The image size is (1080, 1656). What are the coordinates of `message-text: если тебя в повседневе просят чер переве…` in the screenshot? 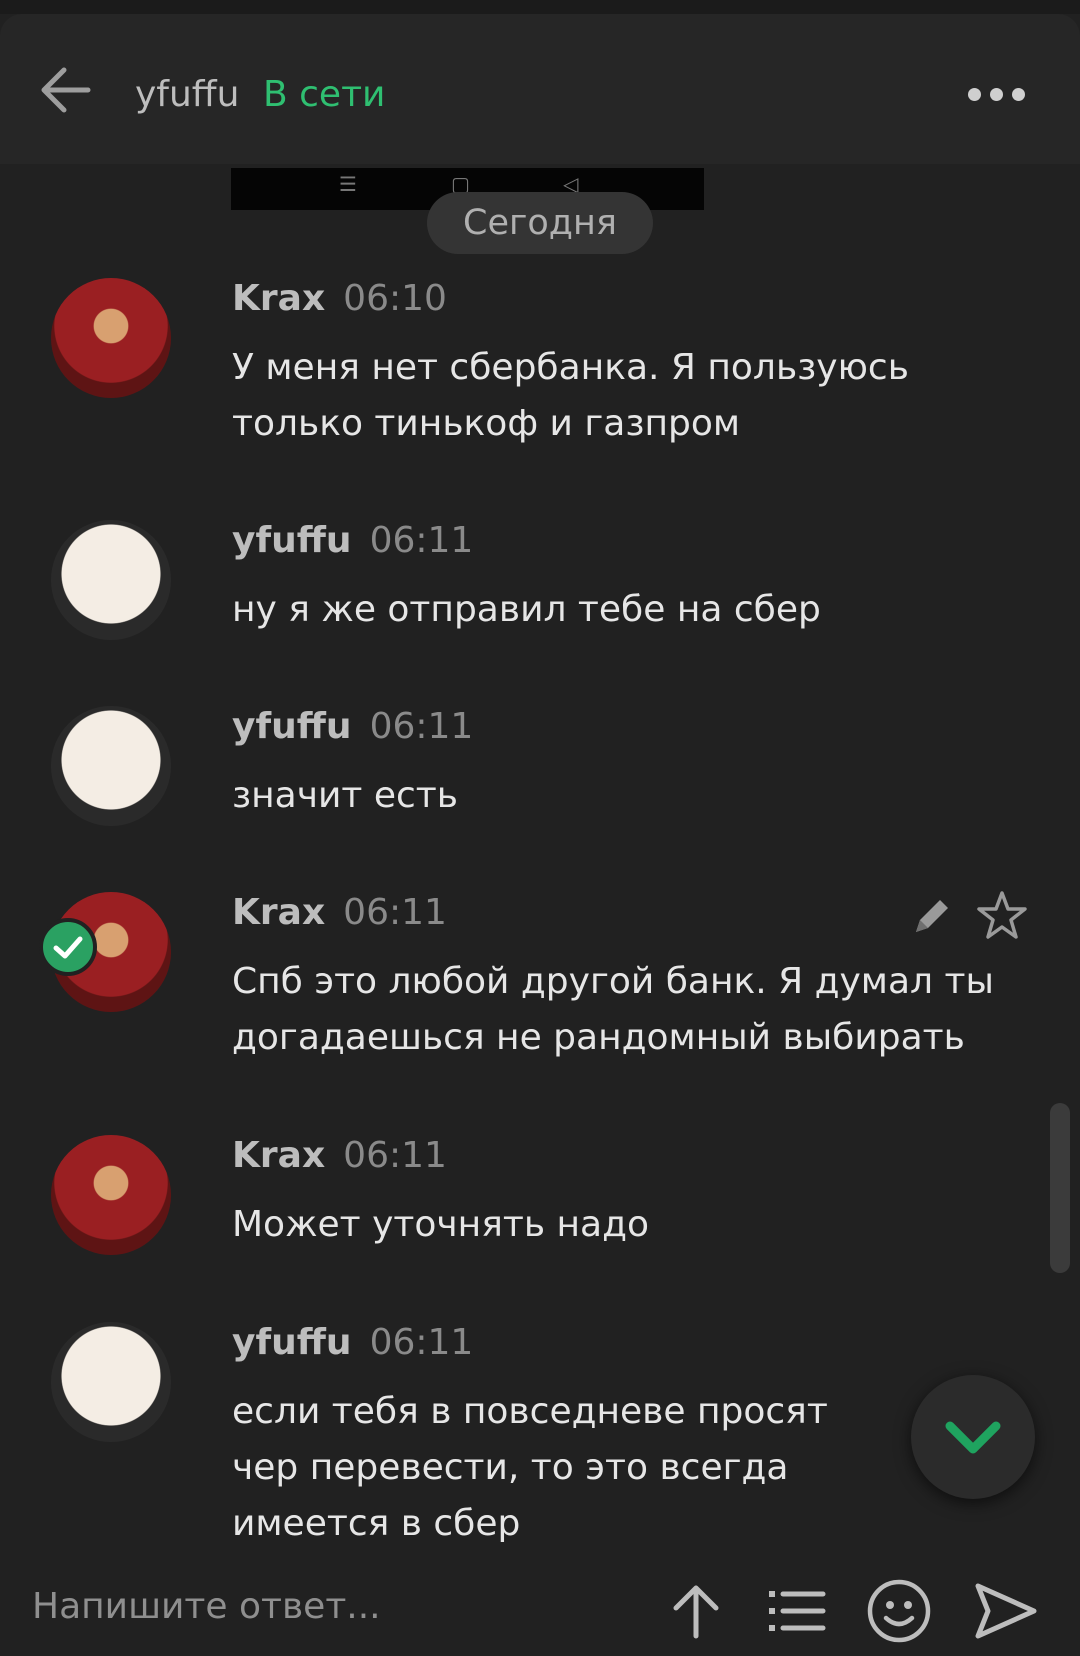 It's located at (530, 1466).